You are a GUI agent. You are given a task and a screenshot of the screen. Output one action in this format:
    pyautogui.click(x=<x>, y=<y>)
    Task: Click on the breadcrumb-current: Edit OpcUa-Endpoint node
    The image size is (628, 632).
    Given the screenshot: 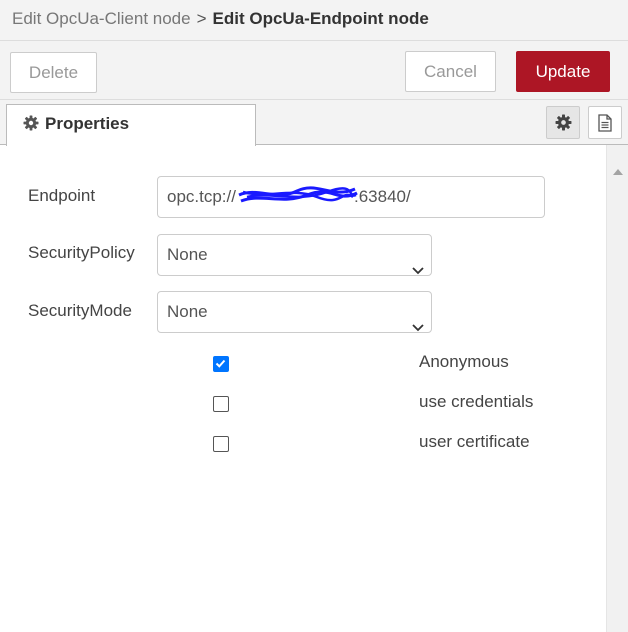 What is the action you would take?
    pyautogui.click(x=320, y=18)
    